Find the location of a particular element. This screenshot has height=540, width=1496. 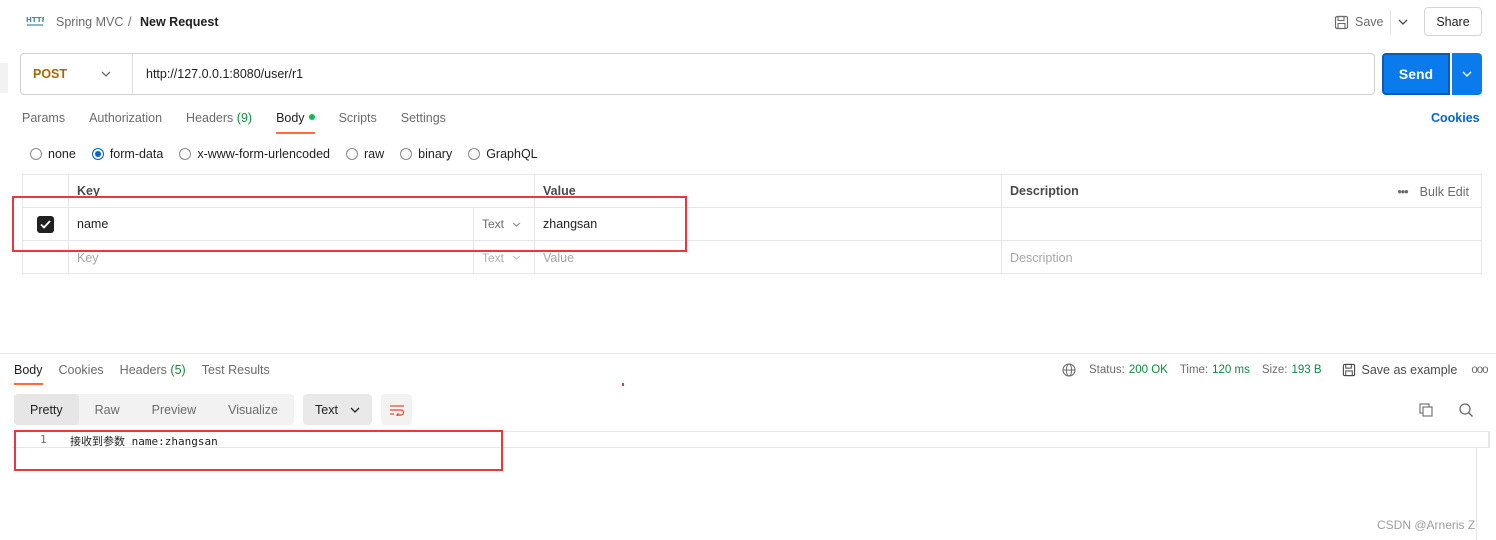

radio-graphql-label: GraphQL is located at coordinates (512, 154).